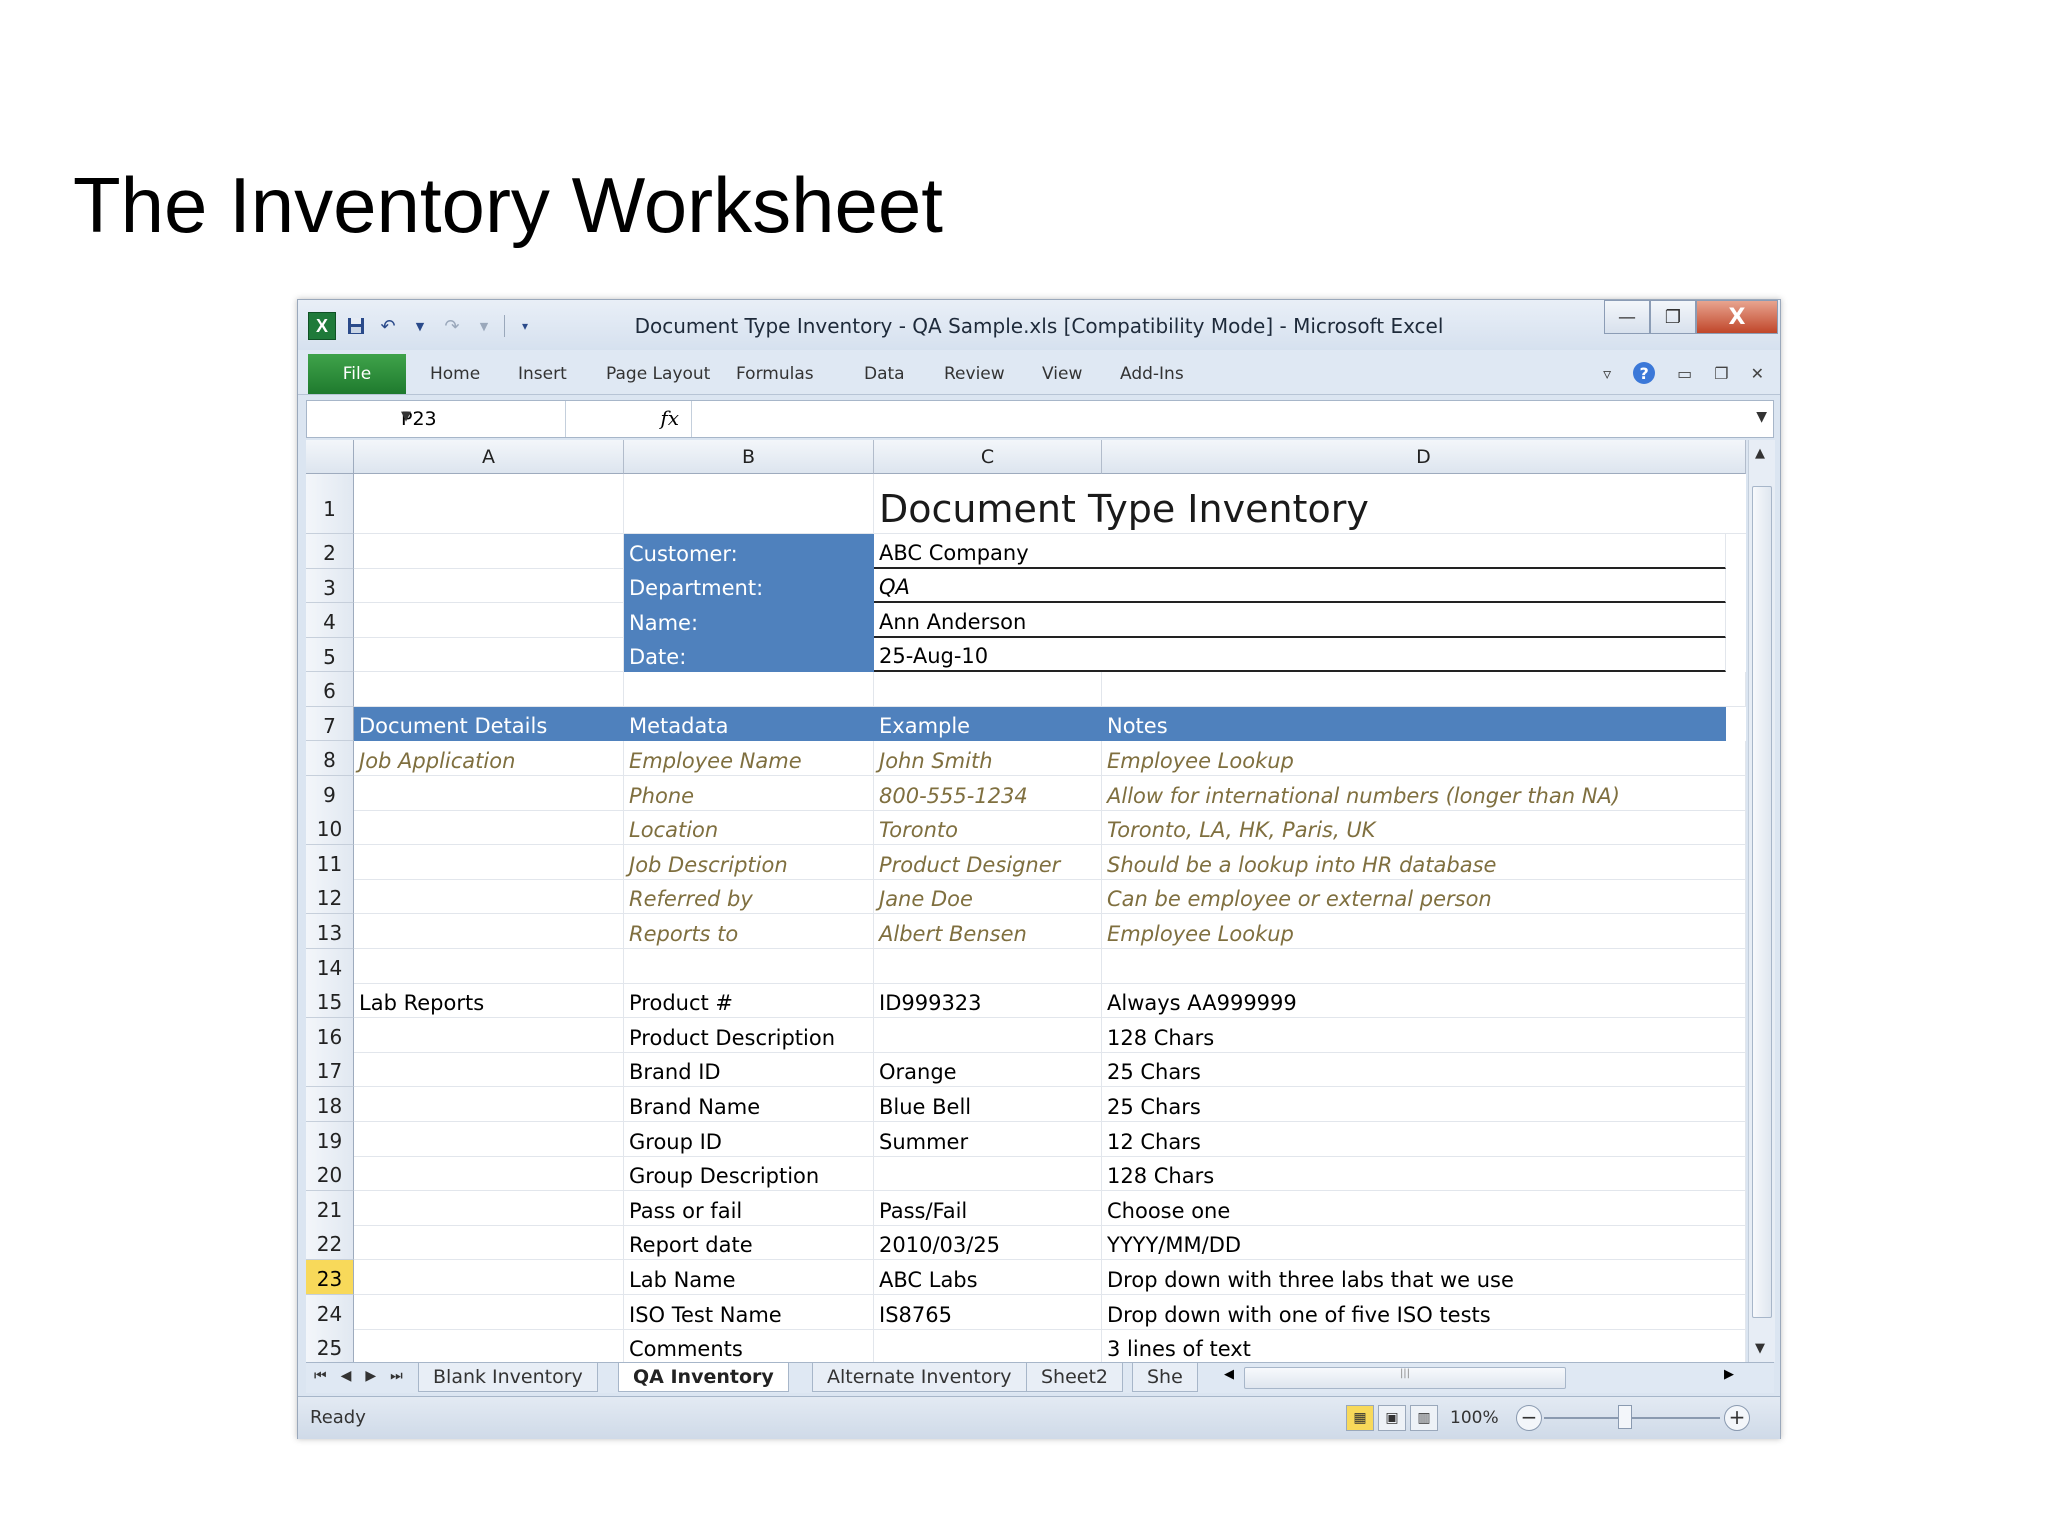  I want to click on cell-c13: Albert Bensen, so click(988, 931).